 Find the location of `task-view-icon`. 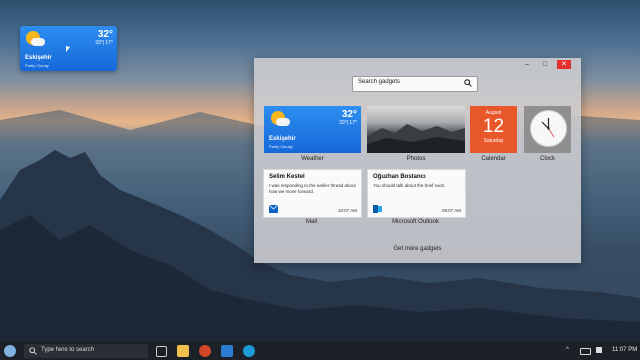

task-view-icon is located at coordinates (161, 351).